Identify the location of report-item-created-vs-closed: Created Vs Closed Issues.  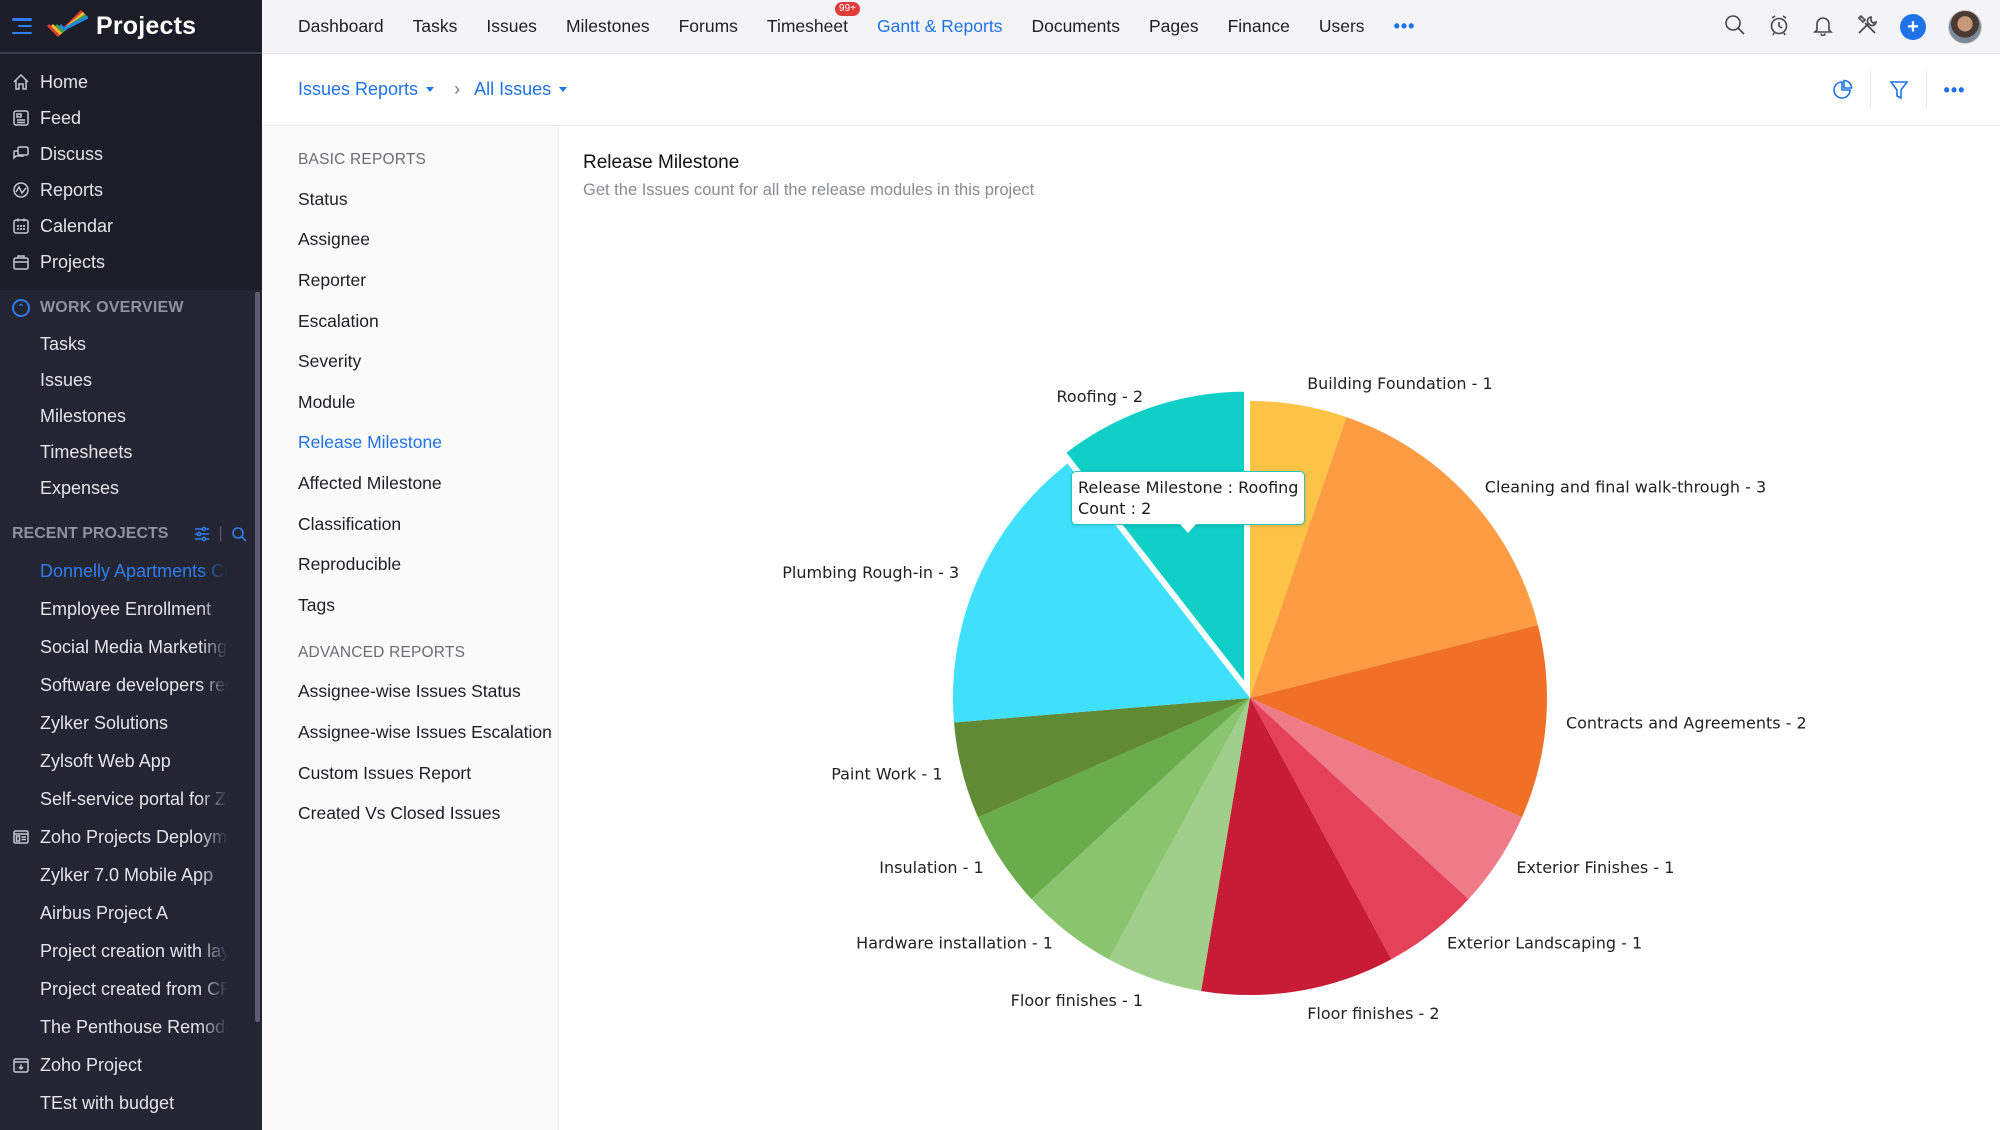
(428, 813).